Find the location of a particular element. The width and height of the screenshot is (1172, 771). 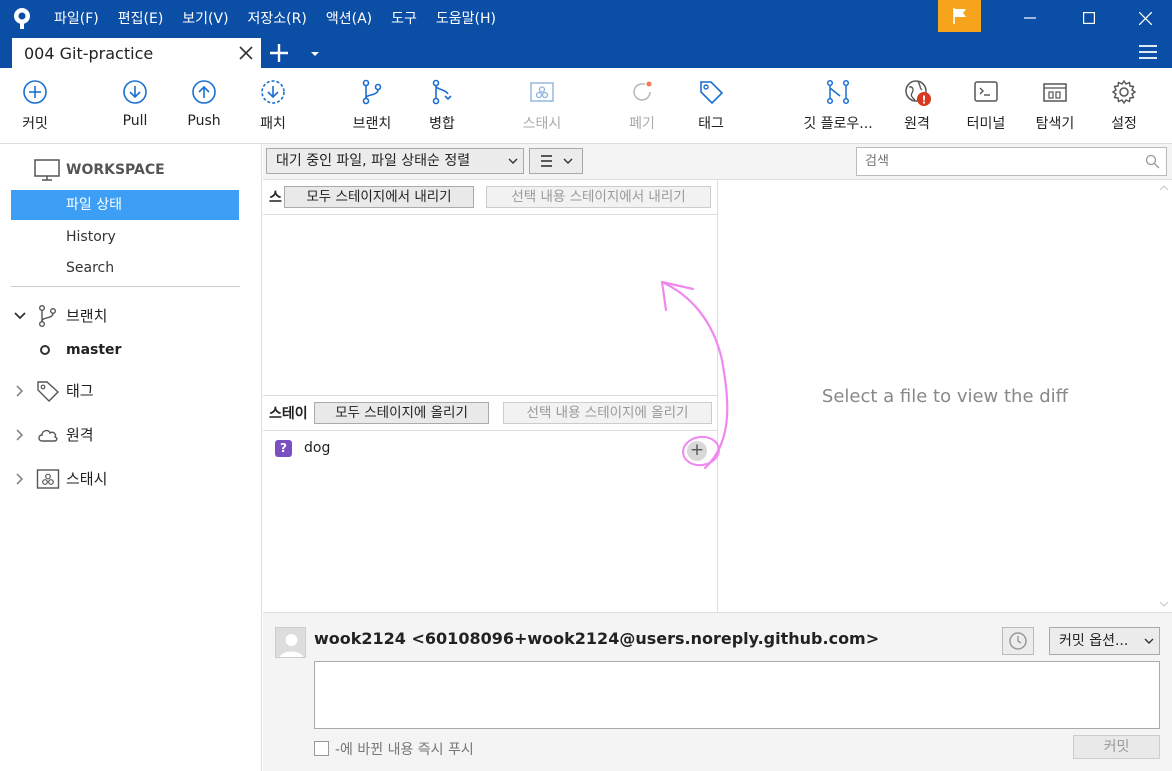

stash-icon is located at coordinates (542, 92).